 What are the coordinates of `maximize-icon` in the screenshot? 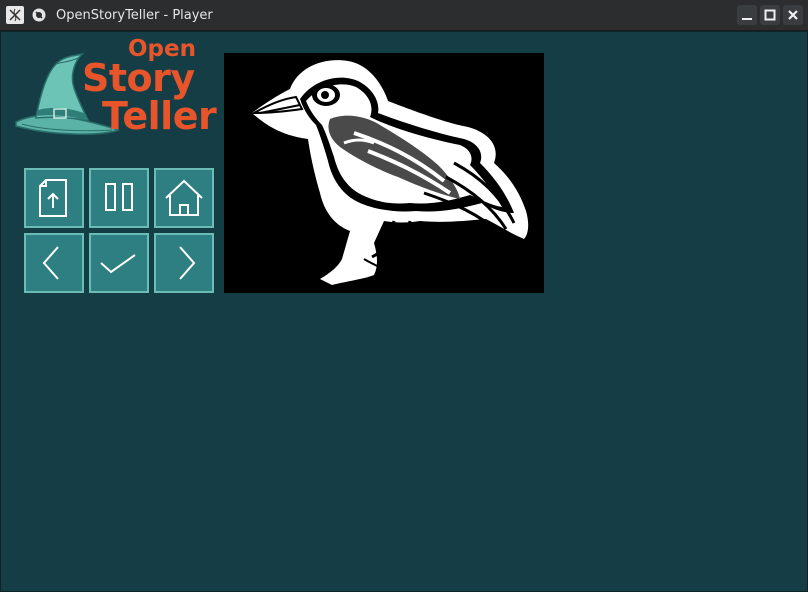 It's located at (770, 15).